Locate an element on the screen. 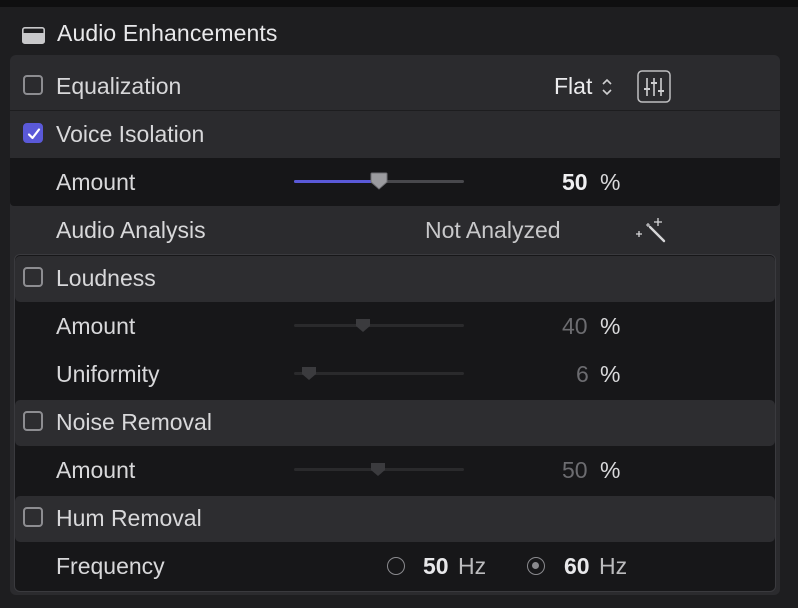 This screenshot has width=798, height=608. loudness-amount-label: Amount is located at coordinates (96, 326).